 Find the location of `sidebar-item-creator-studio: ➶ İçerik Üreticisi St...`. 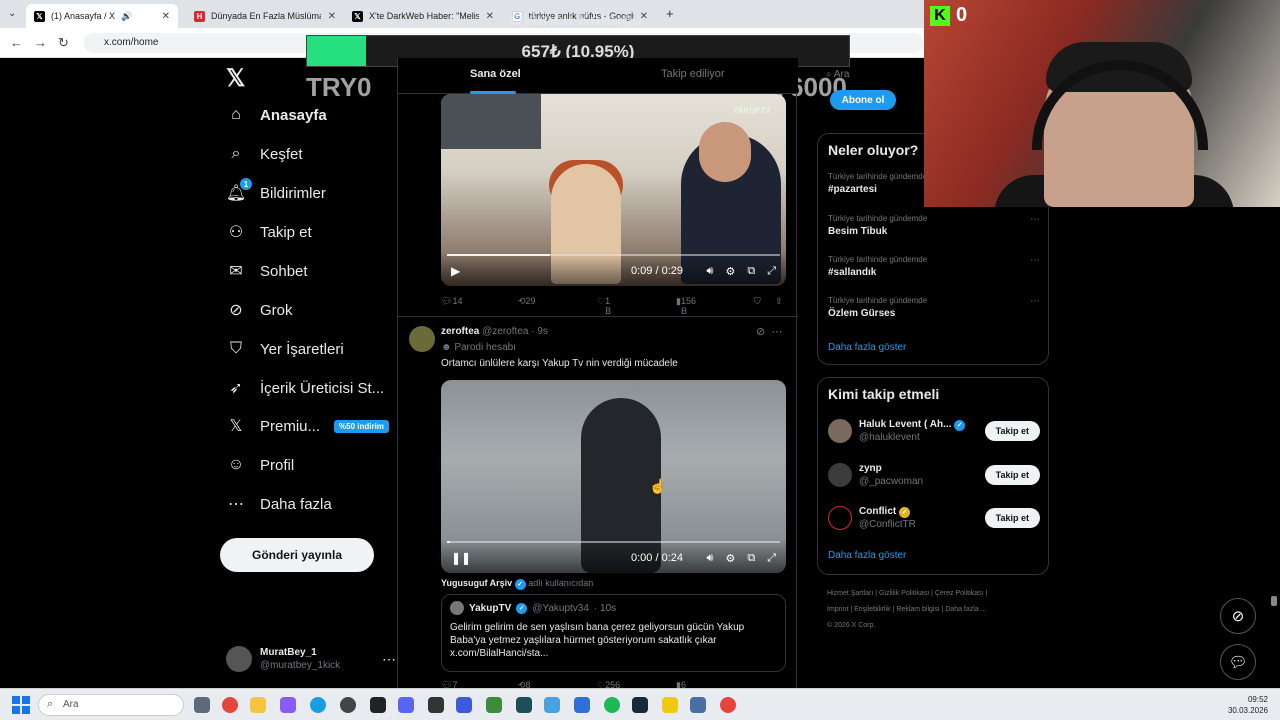

sidebar-item-creator-studio: ➶ İçerik Üreticisi St... is located at coordinates (305, 388).